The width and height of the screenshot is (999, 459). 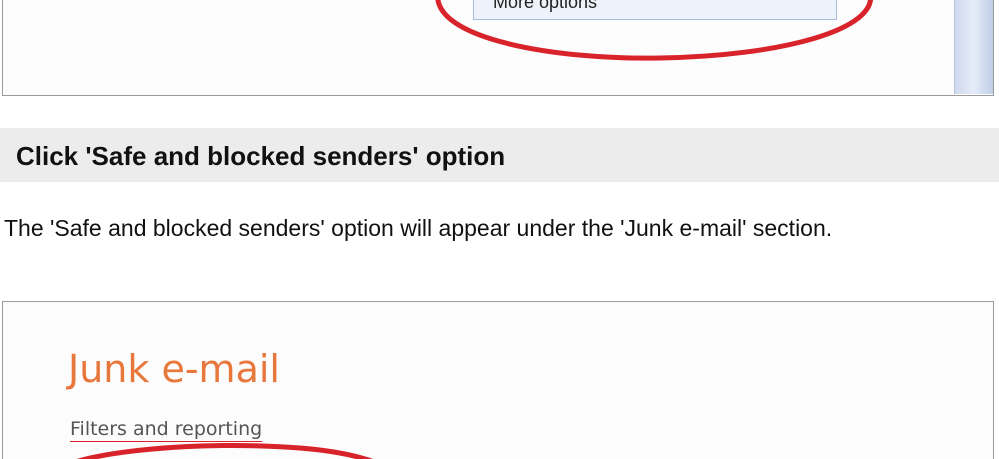 I want to click on more-options-label: More options, so click(x=545, y=6).